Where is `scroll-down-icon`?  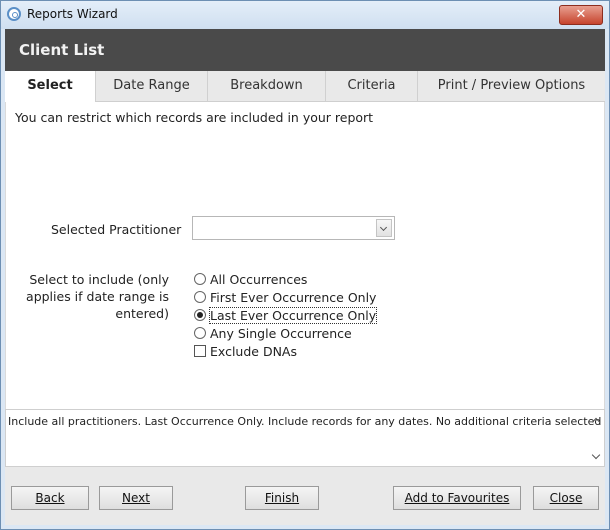
scroll-down-icon is located at coordinates (596, 455).